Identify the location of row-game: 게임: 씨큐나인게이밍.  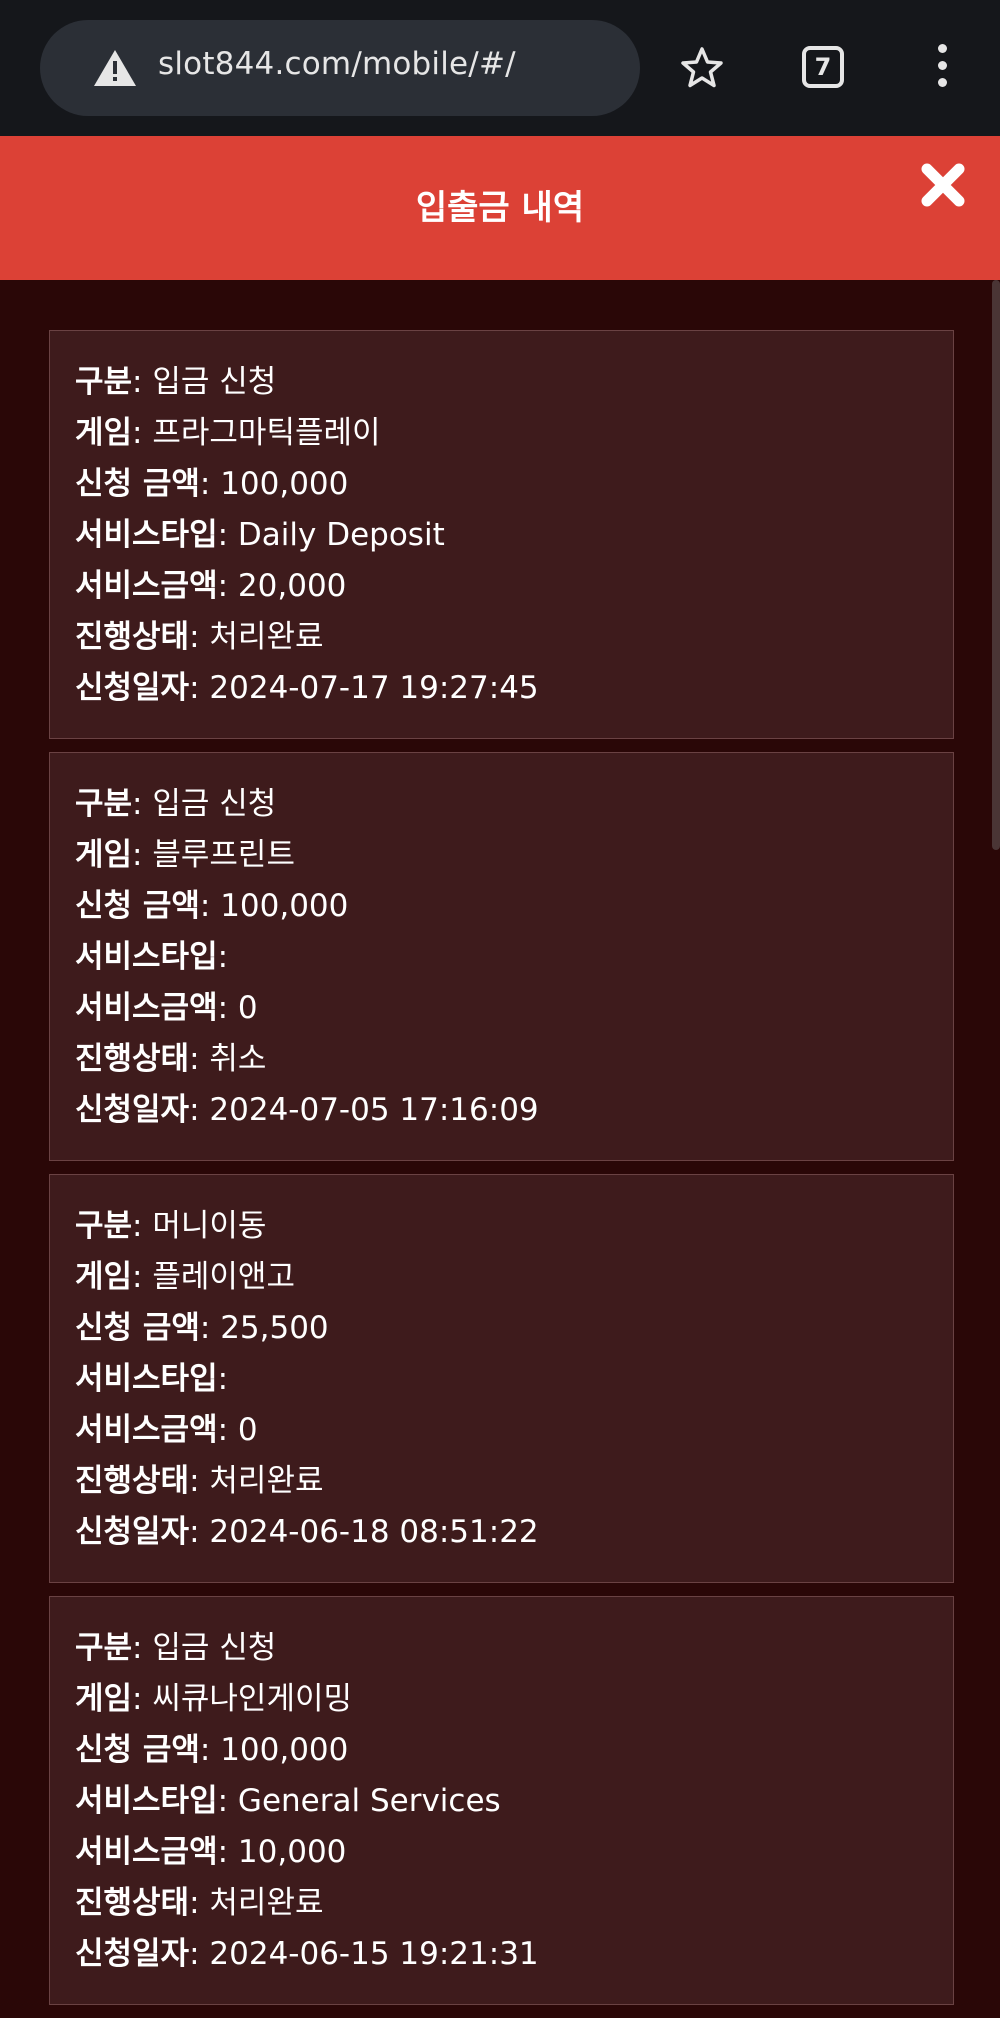
(213, 1699).